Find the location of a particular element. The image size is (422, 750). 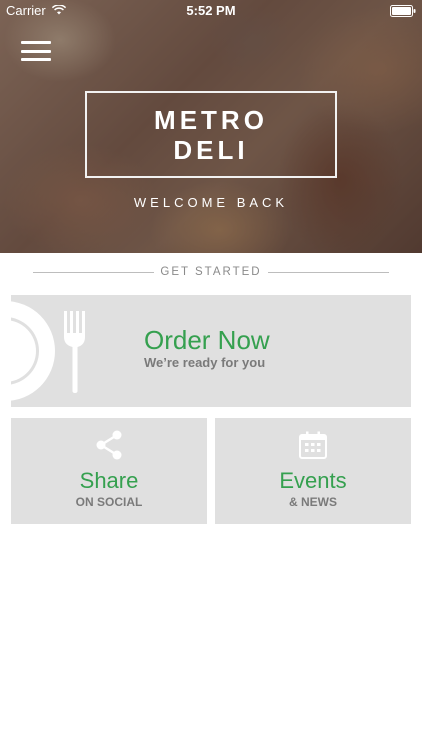

share-title: Share is located at coordinates (109, 480).